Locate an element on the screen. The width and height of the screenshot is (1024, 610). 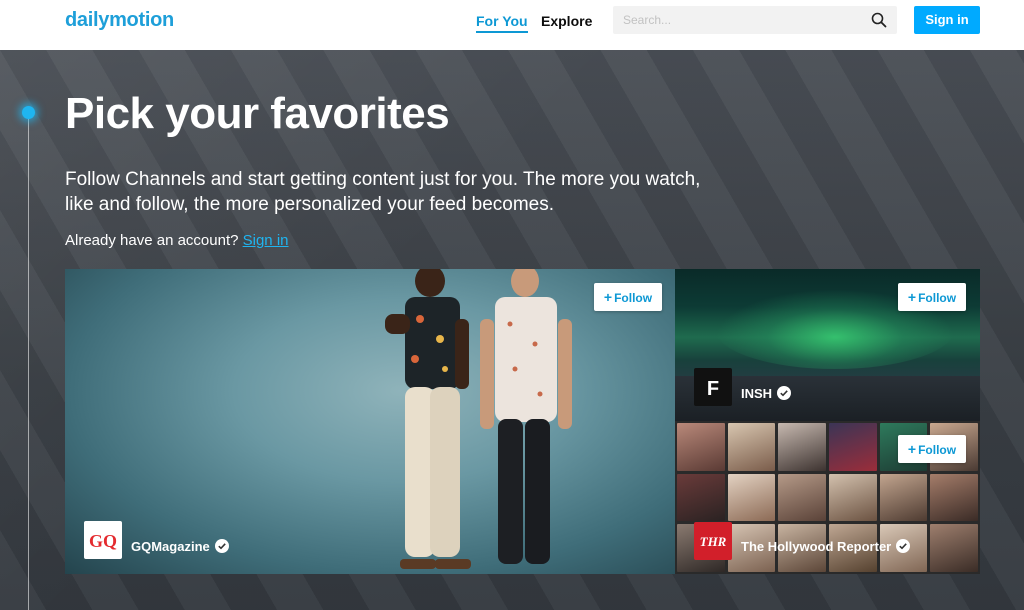
follow-button-insh: + Follow is located at coordinates (932, 297).